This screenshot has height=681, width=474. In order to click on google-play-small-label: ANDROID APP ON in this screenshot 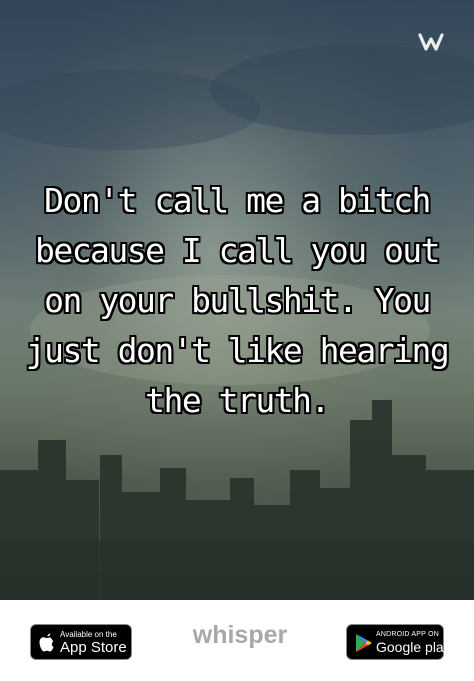, I will do `click(407, 634)`.